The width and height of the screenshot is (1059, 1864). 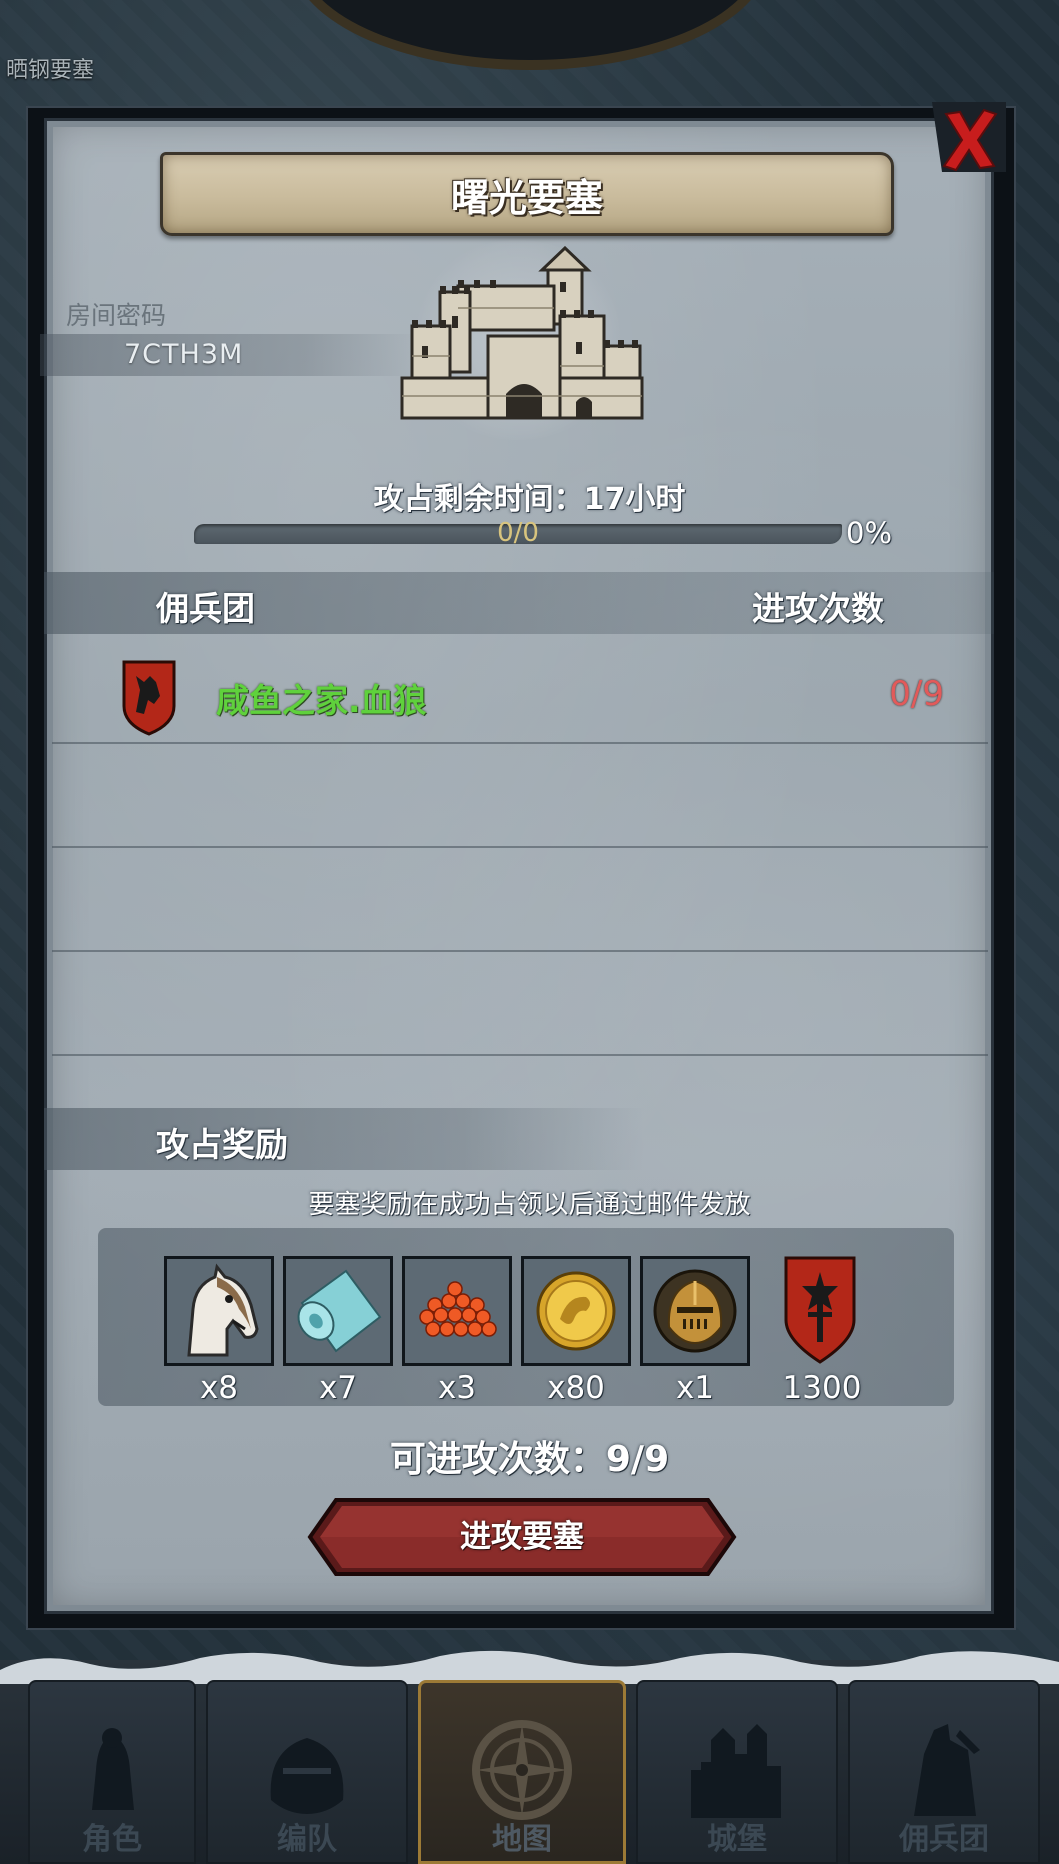 What do you see at coordinates (520, 692) in the screenshot?
I see `mercenary-row: 咸鱼之家.血狼 0/9` at bounding box center [520, 692].